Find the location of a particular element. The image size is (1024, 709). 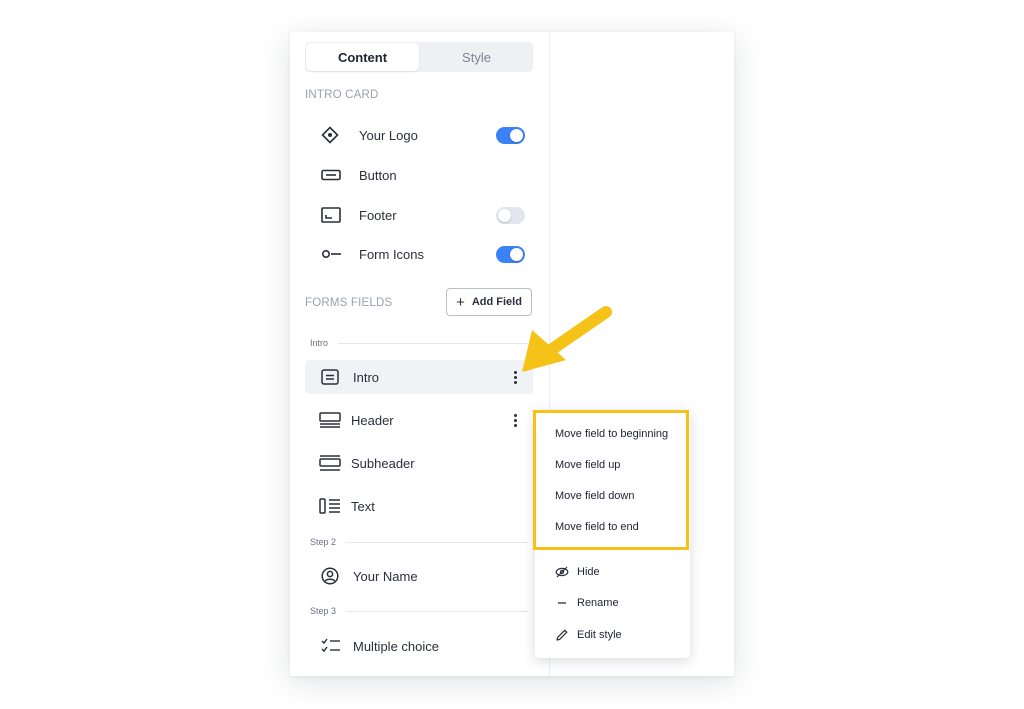

field-label: Multiple choice is located at coordinates (396, 646).